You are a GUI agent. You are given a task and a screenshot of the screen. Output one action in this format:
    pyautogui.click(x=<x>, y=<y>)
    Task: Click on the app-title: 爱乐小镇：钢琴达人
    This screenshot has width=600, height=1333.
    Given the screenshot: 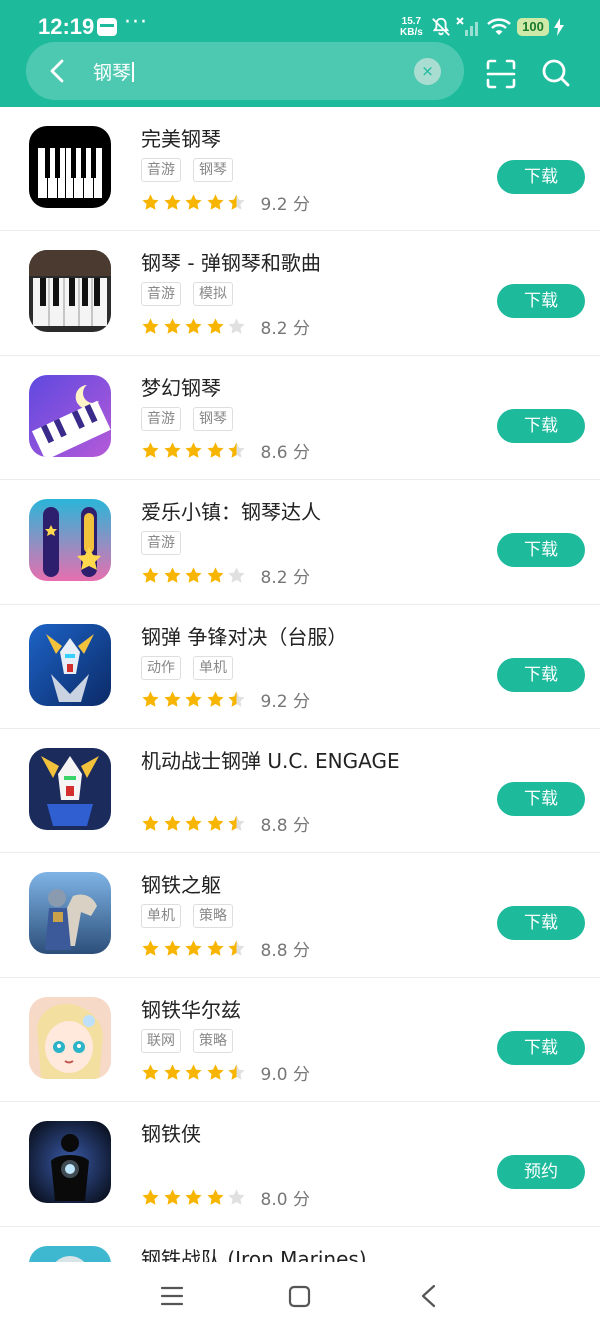 What is the action you would take?
    pyautogui.click(x=231, y=510)
    